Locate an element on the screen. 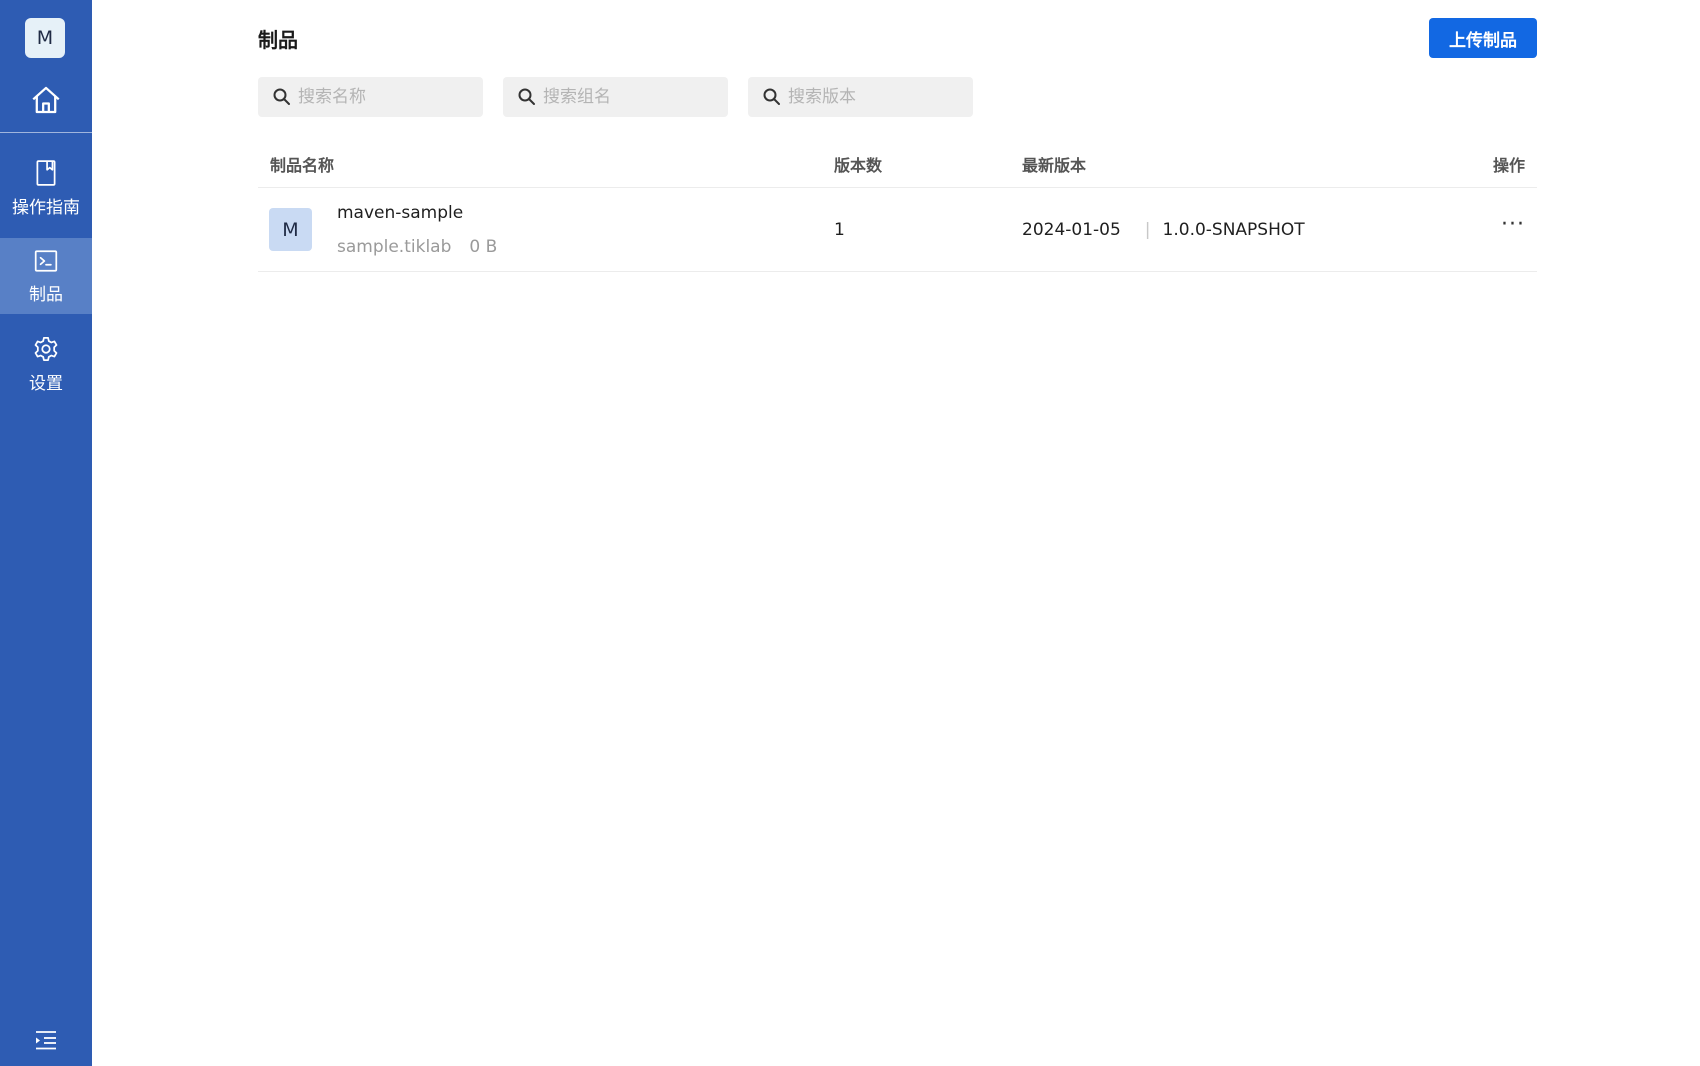 This screenshot has width=1700, height=1066. page-title: 制品 is located at coordinates (278, 40).